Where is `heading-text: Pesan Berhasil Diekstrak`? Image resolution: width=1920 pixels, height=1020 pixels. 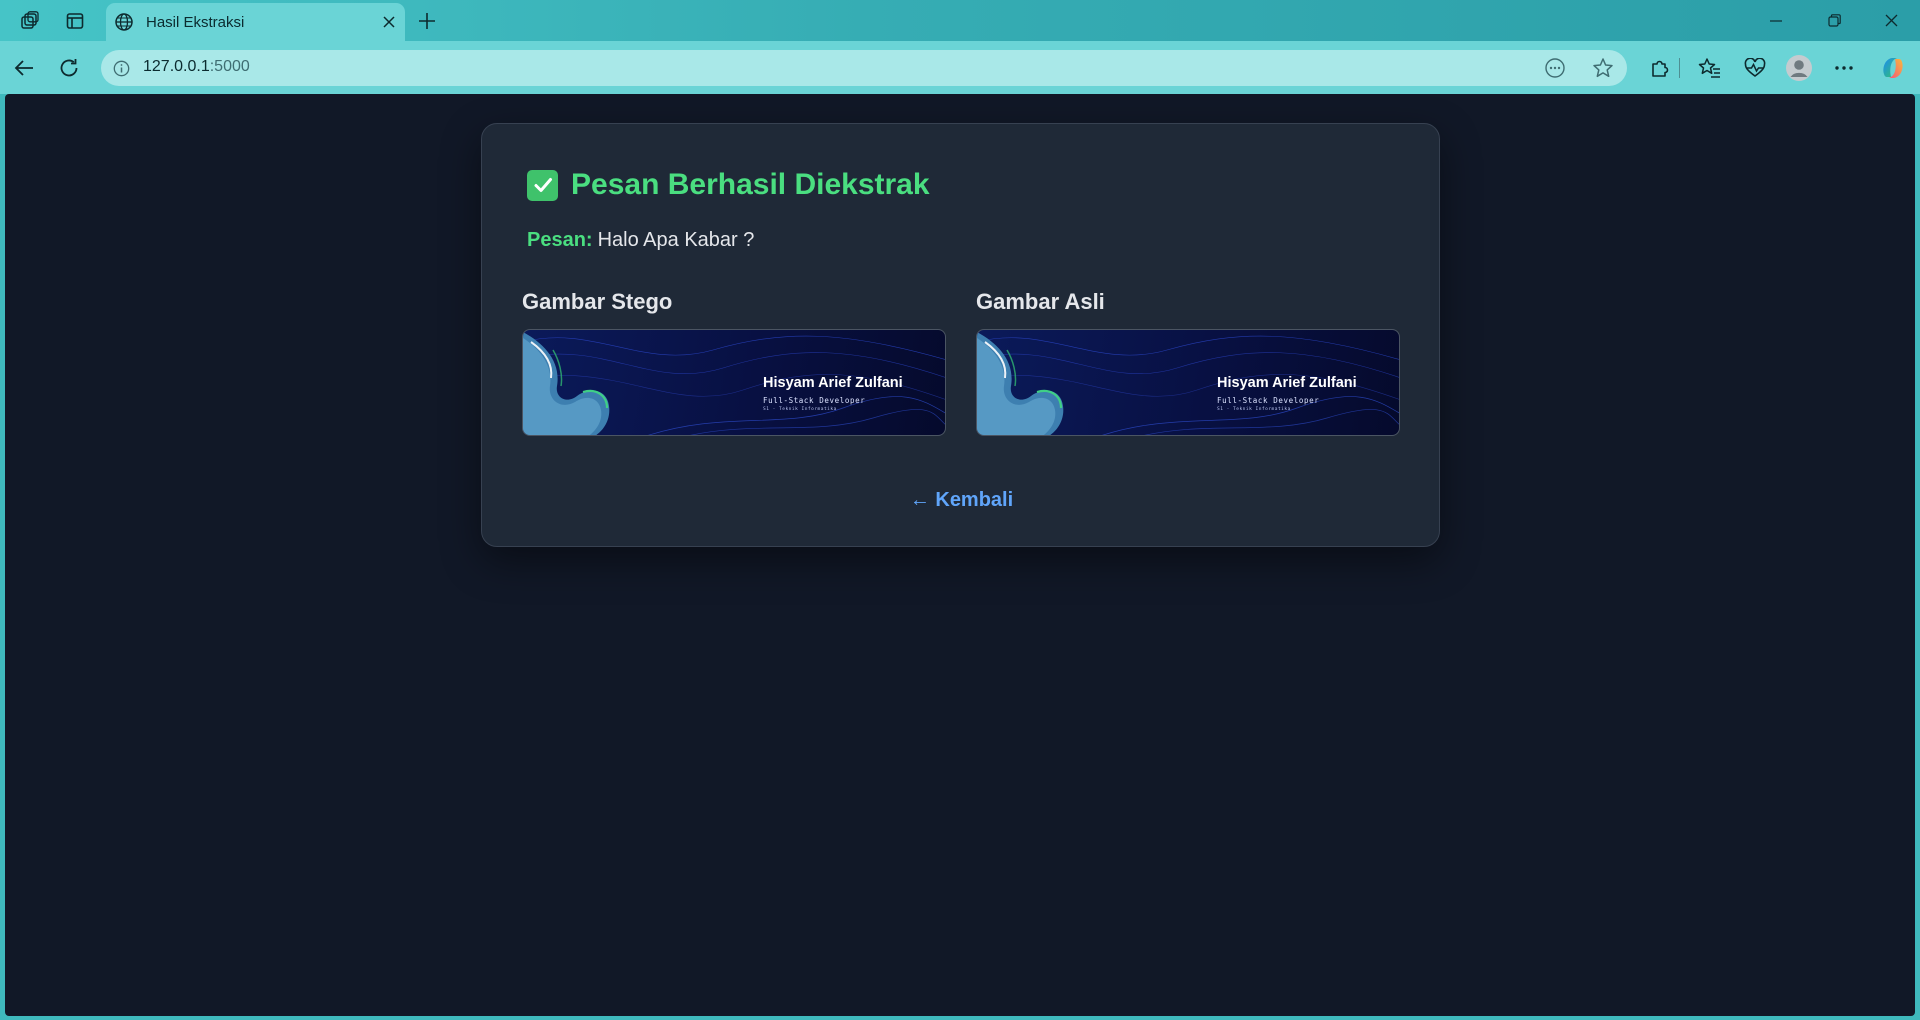
heading-text: Pesan Berhasil Diekstrak is located at coordinates (750, 184).